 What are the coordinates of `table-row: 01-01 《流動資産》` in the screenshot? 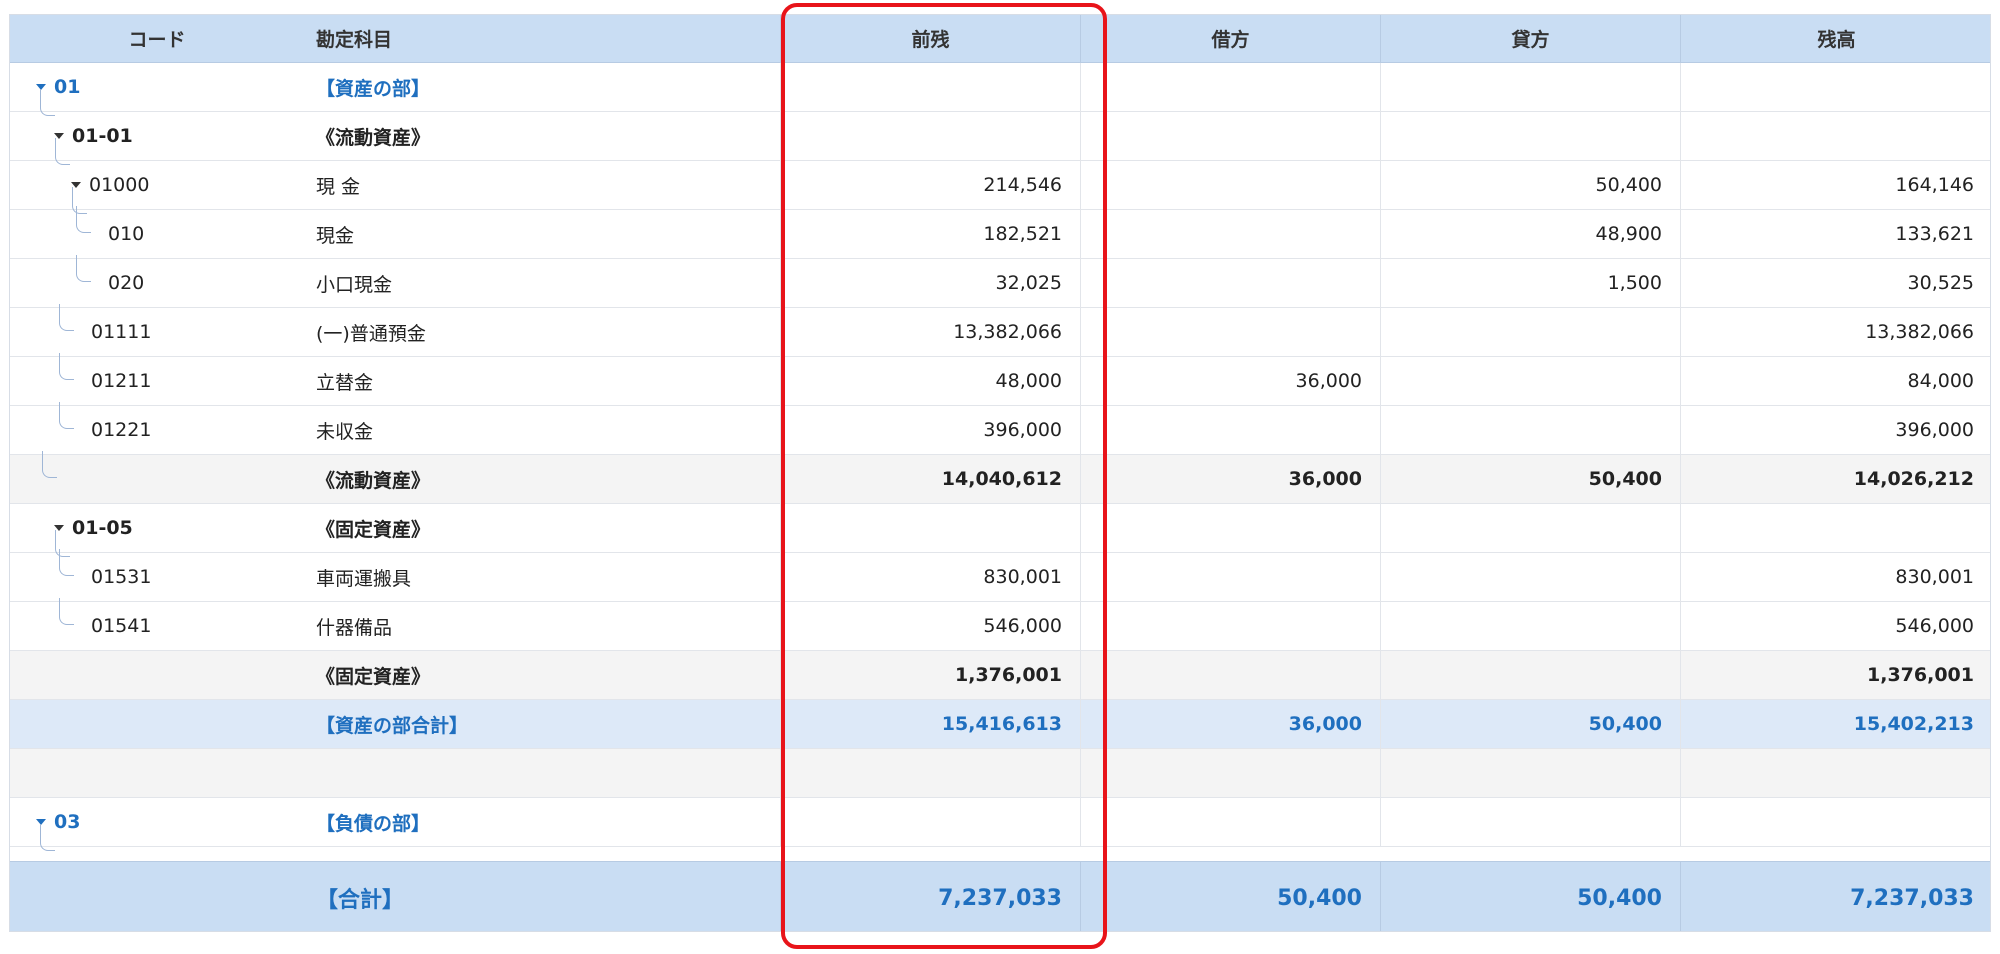 It's located at (1000, 138).